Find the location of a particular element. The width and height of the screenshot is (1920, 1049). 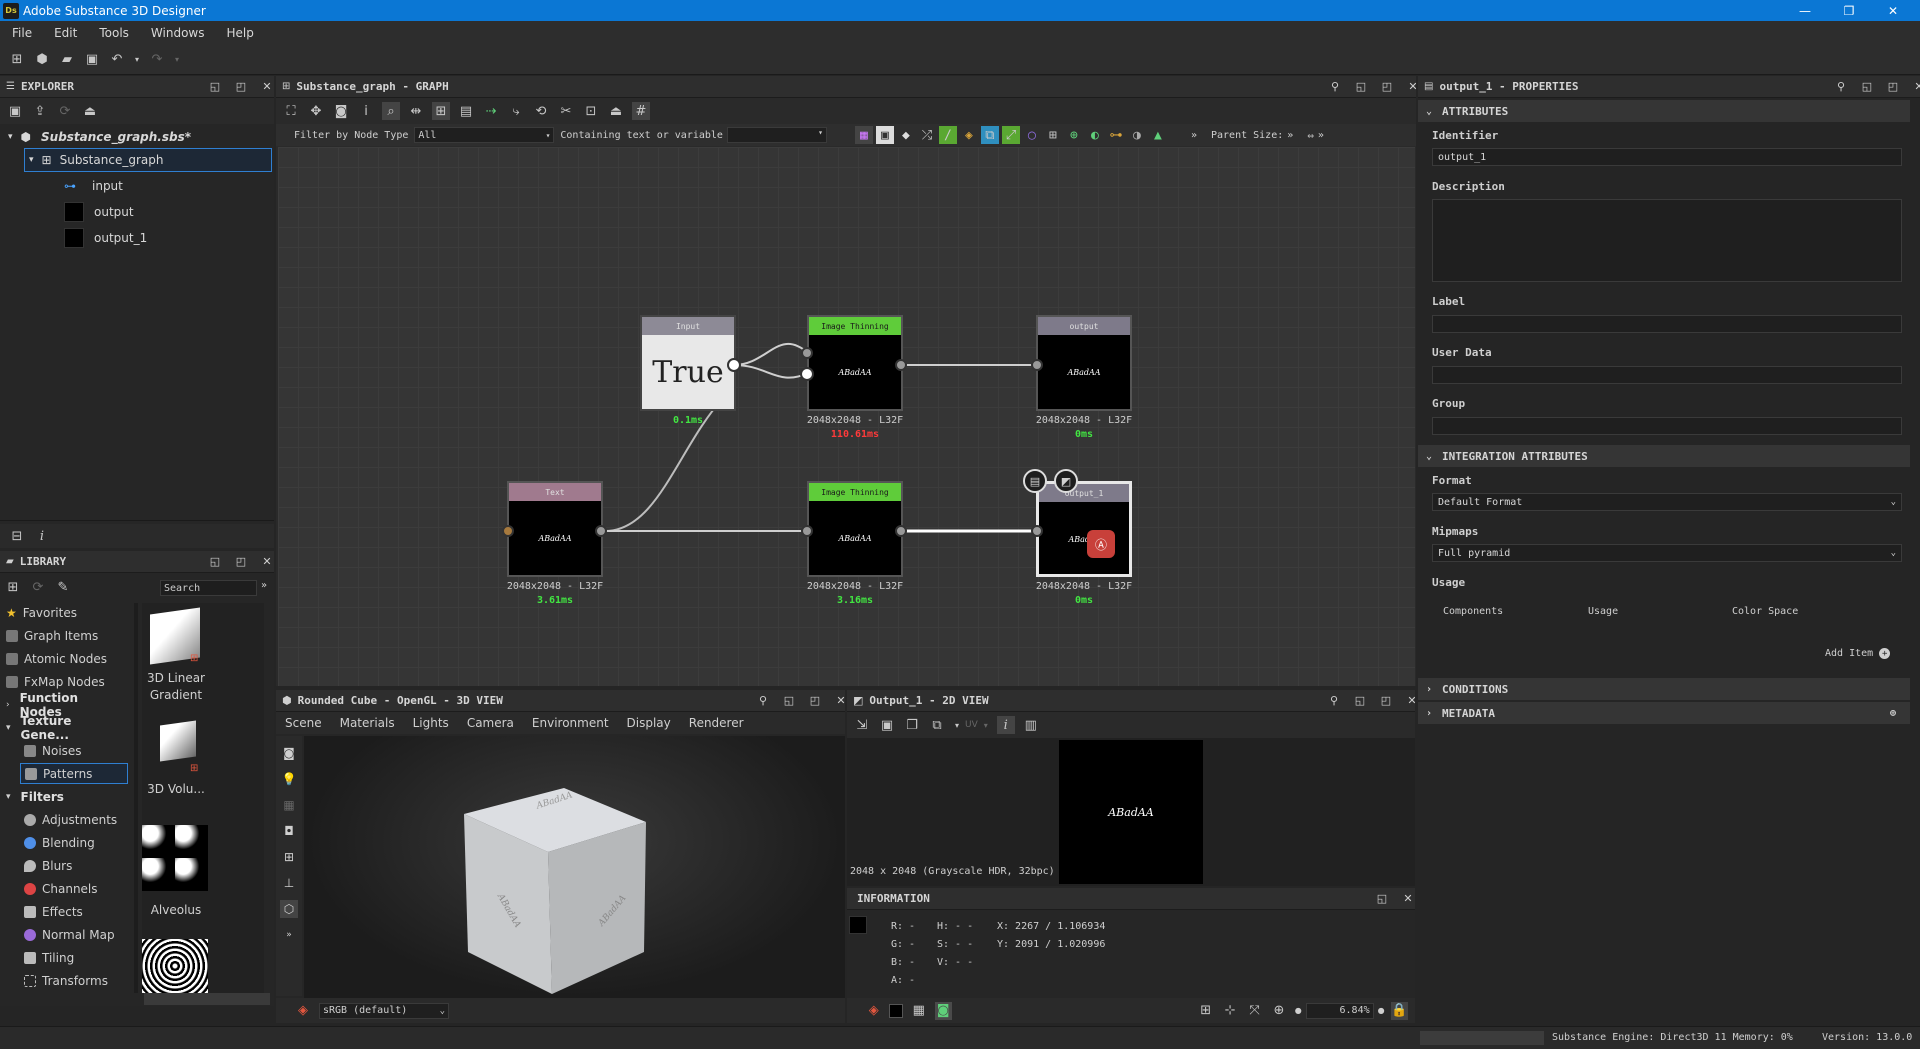

tree-toggle-icon: ⊟ is located at coordinates (17, 536).